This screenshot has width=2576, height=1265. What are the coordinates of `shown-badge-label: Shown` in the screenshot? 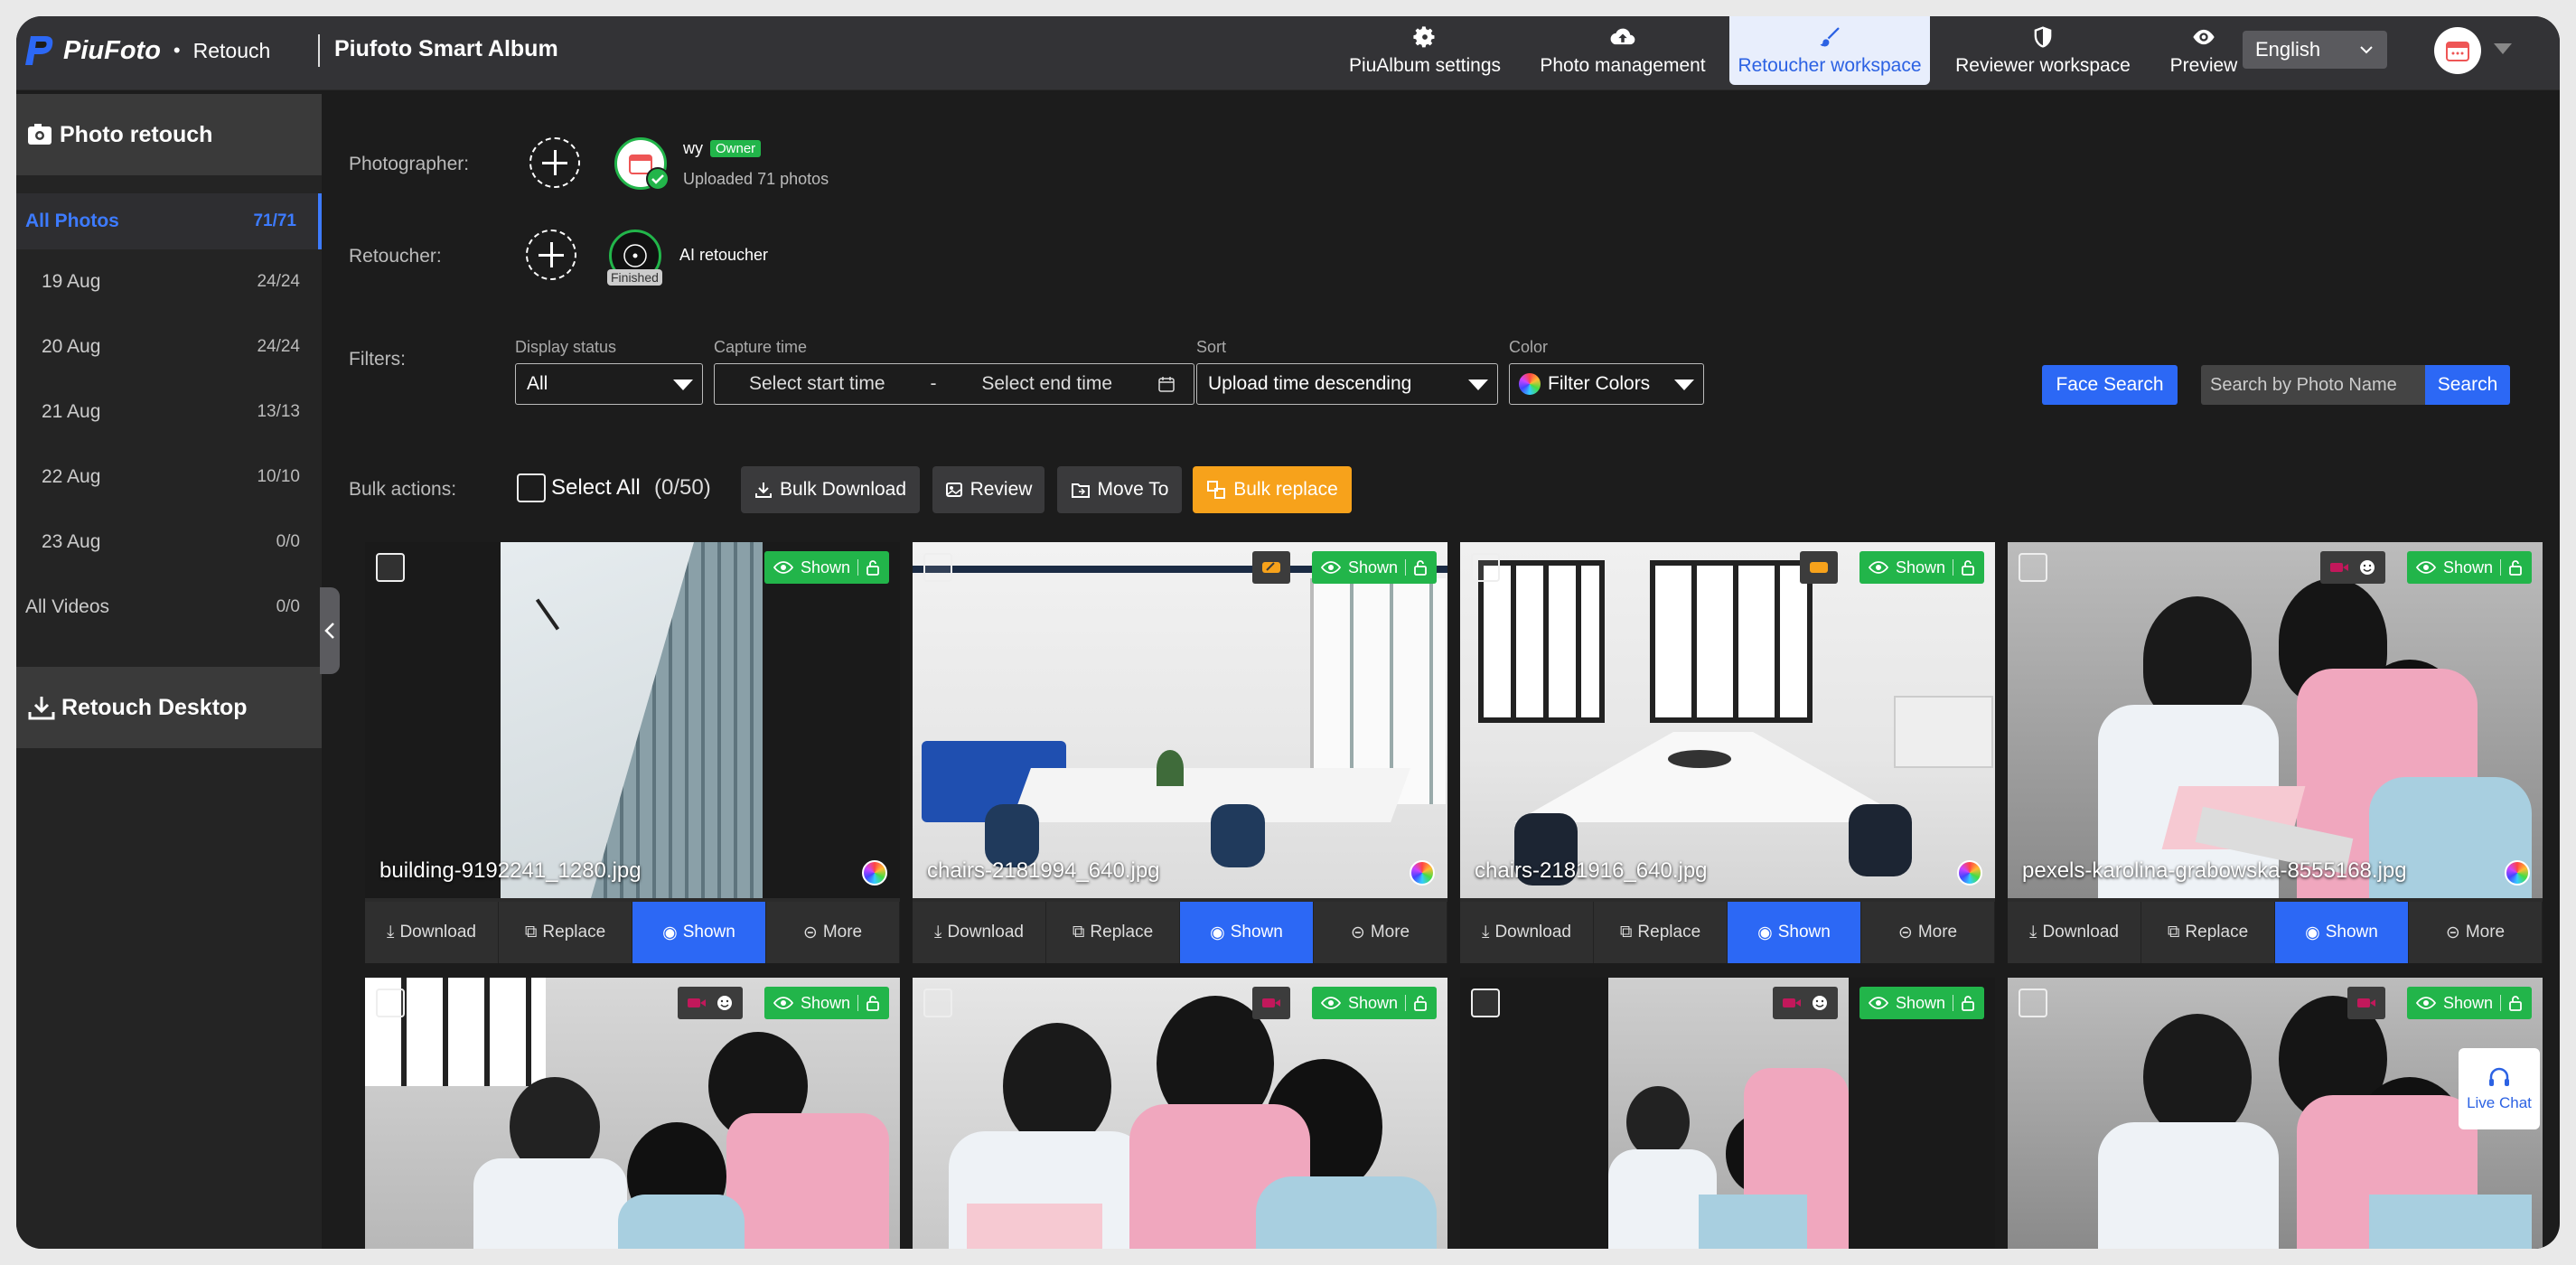 It's located at (1372, 567).